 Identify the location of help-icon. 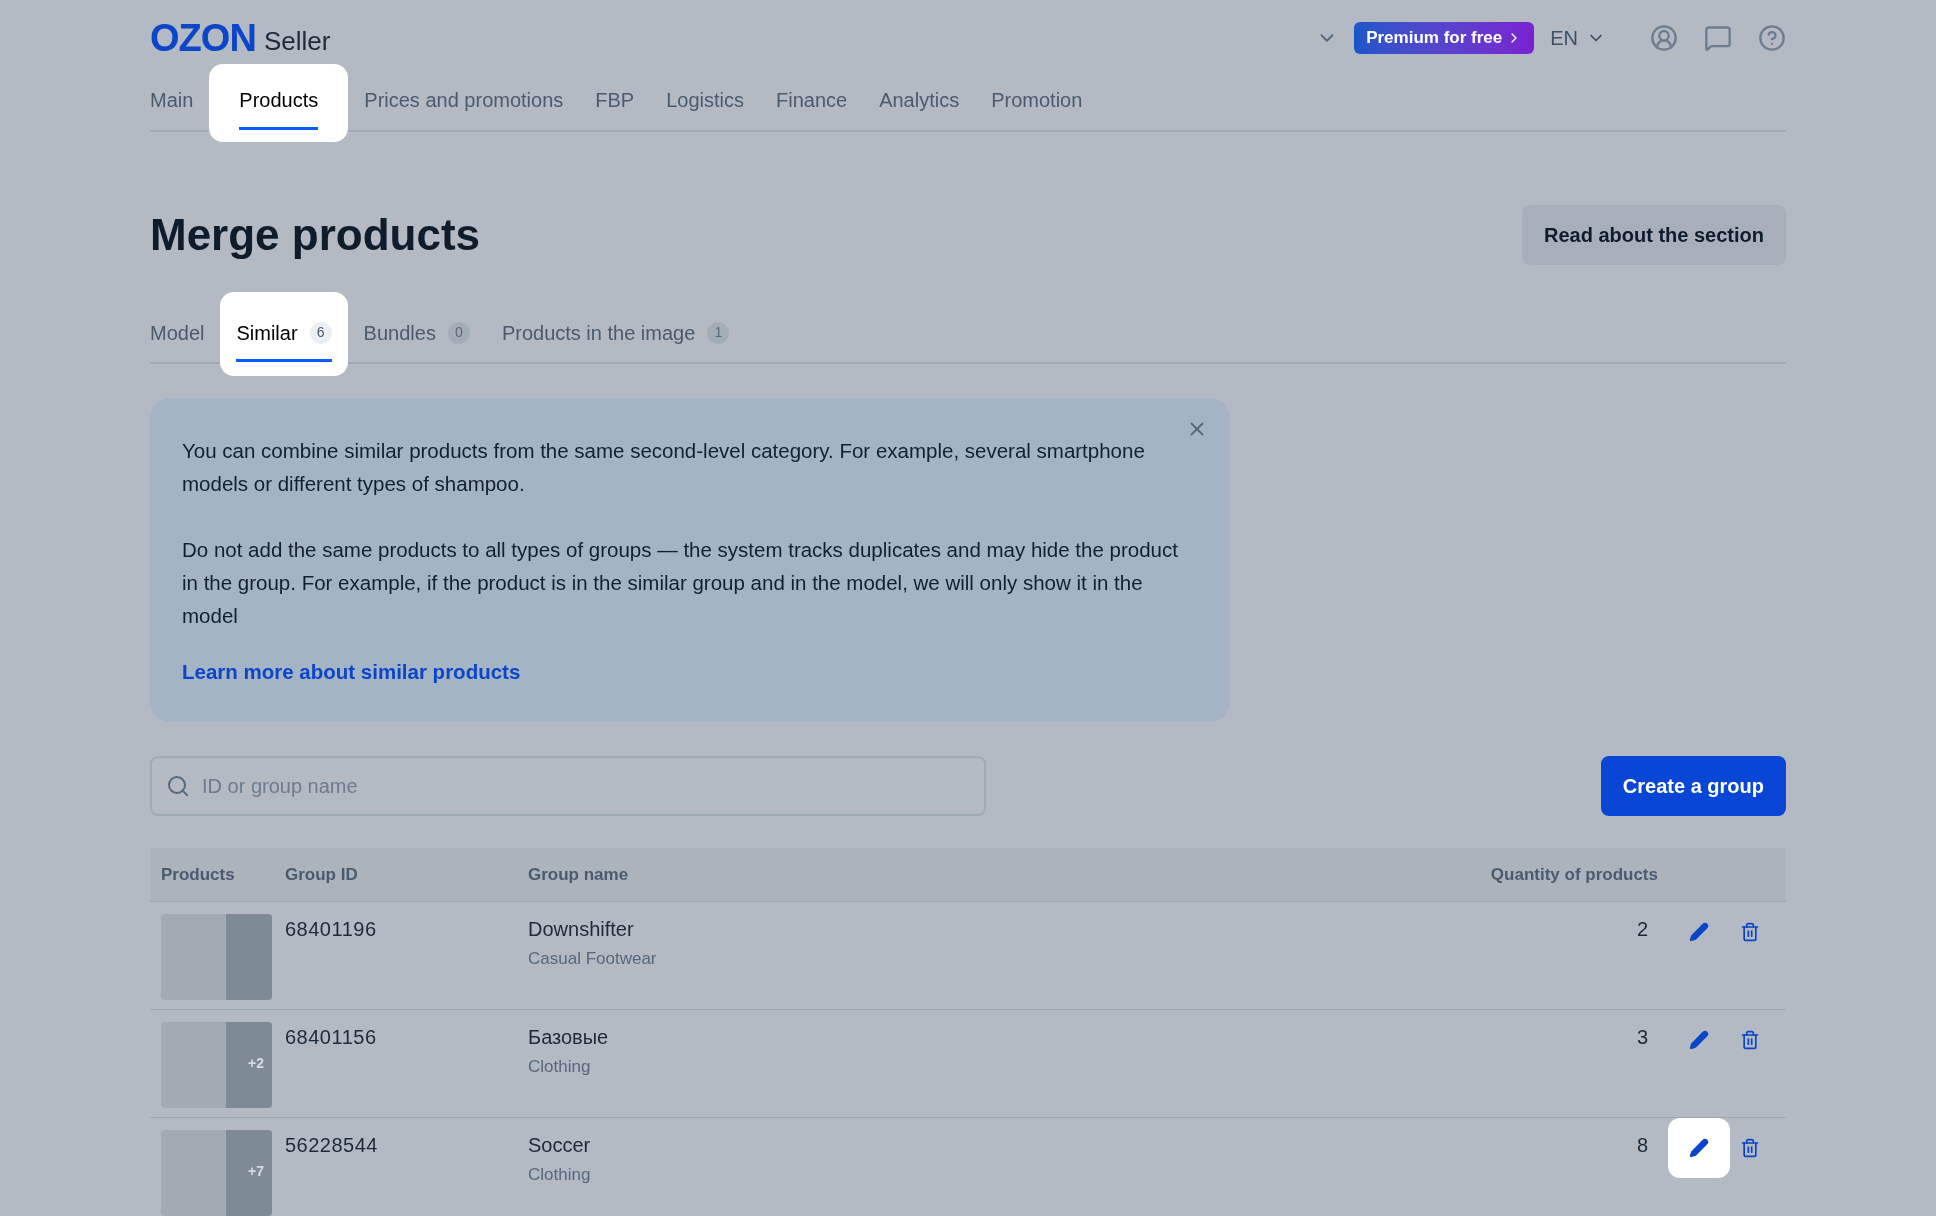
(1772, 38).